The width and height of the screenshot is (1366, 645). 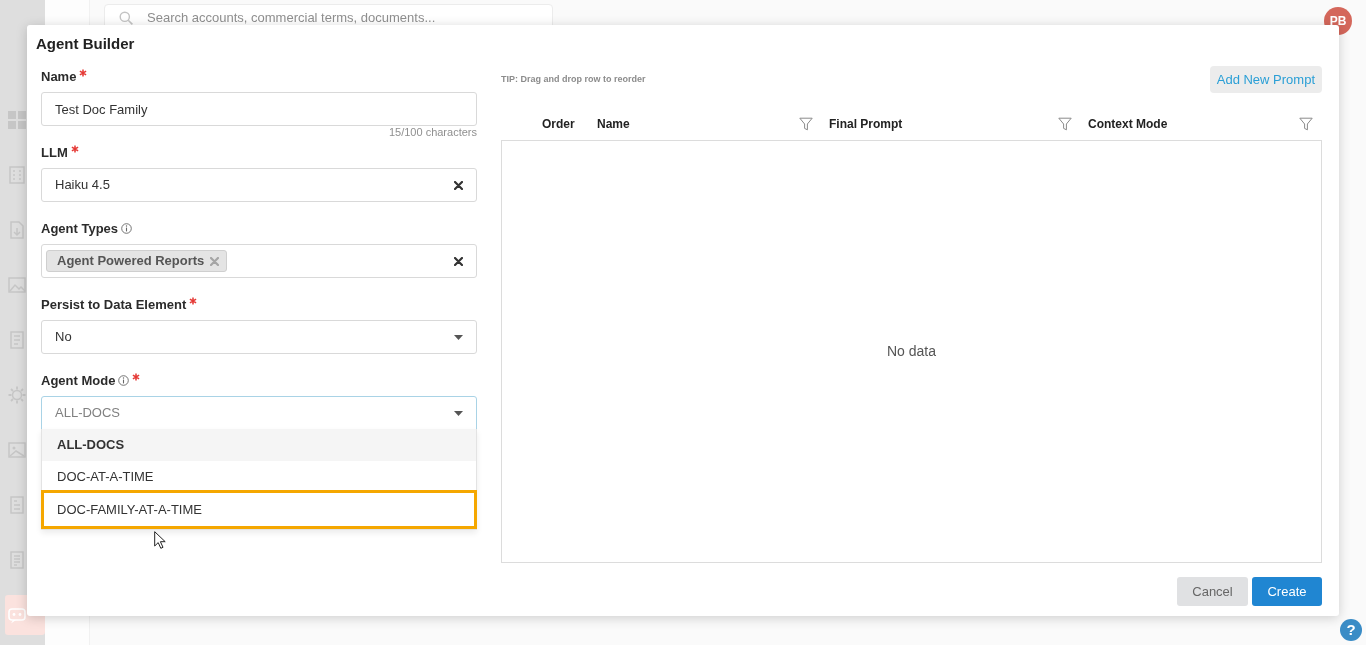 I want to click on chat-bot-icon, so click(x=17, y=615).